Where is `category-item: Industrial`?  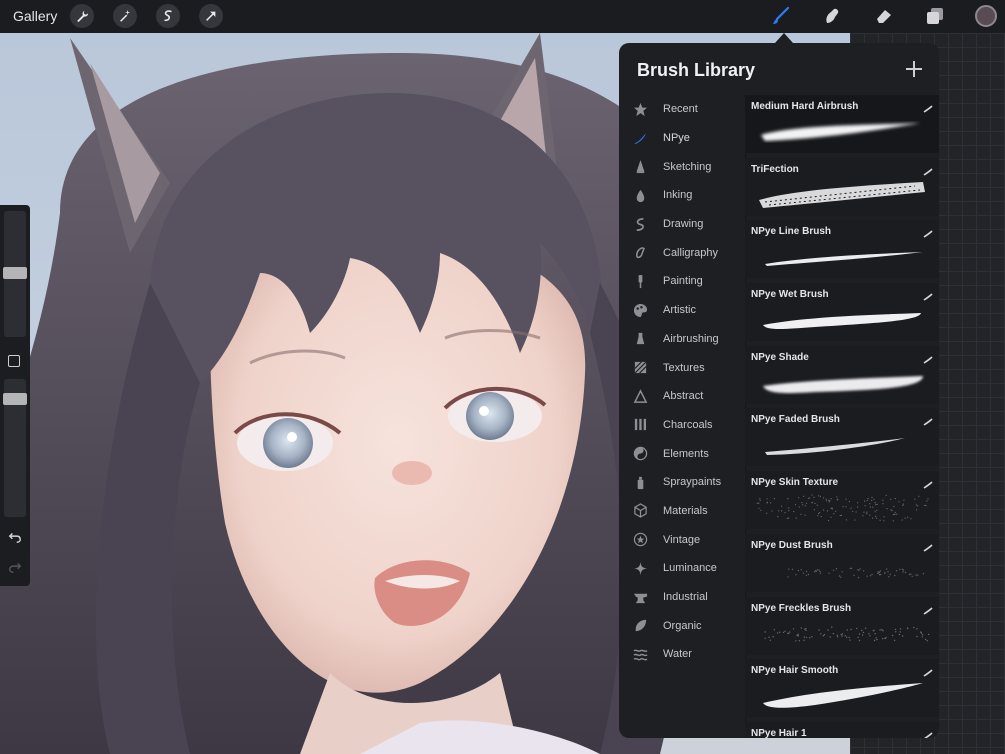
category-item: Industrial is located at coordinates (686, 597).